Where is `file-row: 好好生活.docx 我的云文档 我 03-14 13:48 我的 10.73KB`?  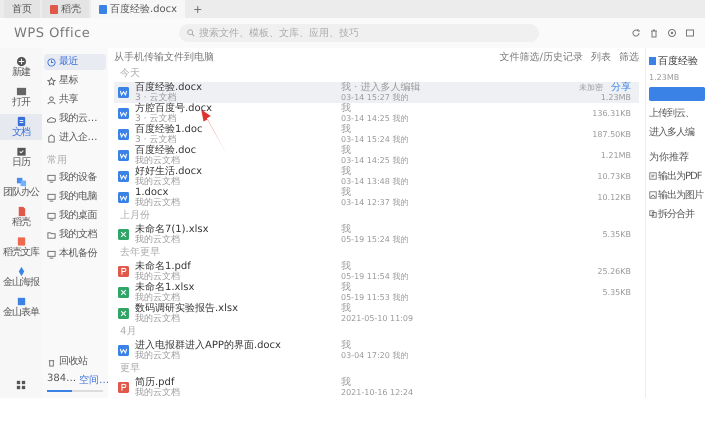
file-row: 好好生活.docx 我的云文档 我 03-14 13:48 我的 10.73KB is located at coordinates (376, 176).